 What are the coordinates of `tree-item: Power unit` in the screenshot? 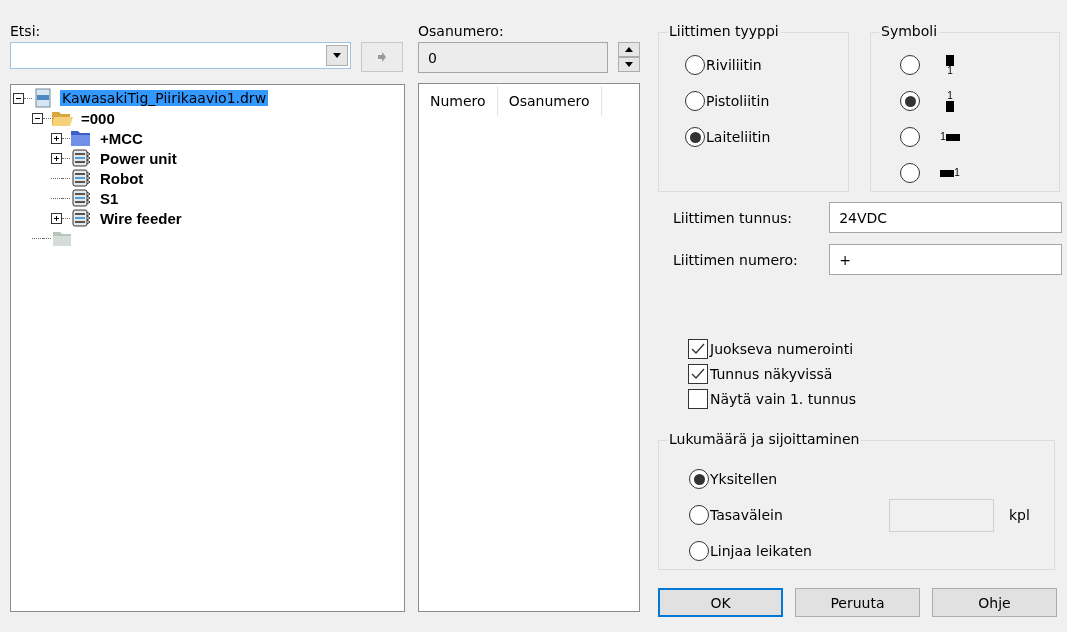 It's located at (138, 158).